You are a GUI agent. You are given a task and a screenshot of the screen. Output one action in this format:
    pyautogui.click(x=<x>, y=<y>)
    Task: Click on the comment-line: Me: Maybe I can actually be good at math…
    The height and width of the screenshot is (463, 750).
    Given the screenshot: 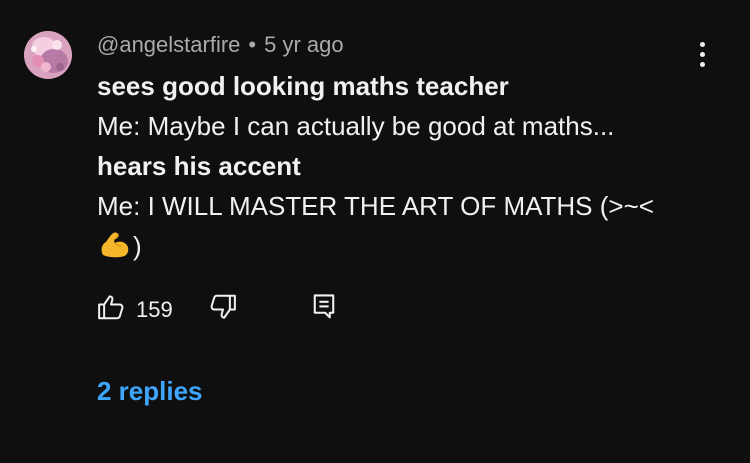 What is the action you would take?
    pyautogui.click(x=356, y=126)
    